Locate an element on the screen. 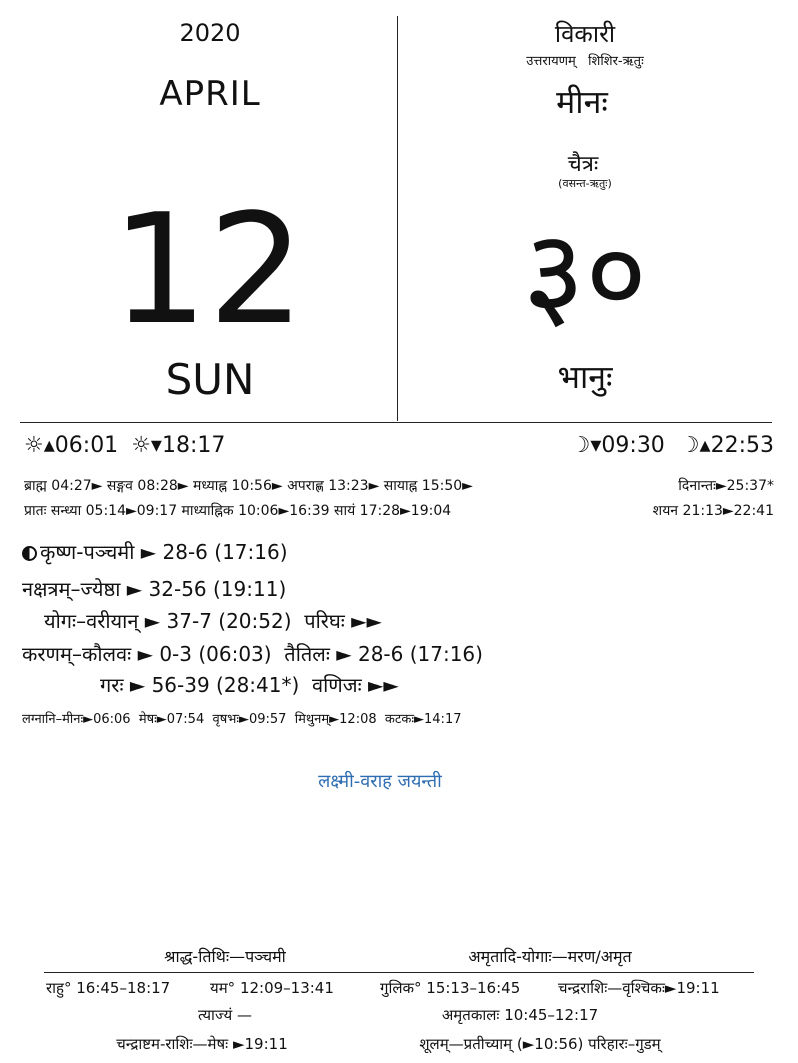 The height and width of the screenshot is (1063, 798). karana-2: गरः ► 56-39 (28:41*) वणिजः ►► is located at coordinates (249, 685).